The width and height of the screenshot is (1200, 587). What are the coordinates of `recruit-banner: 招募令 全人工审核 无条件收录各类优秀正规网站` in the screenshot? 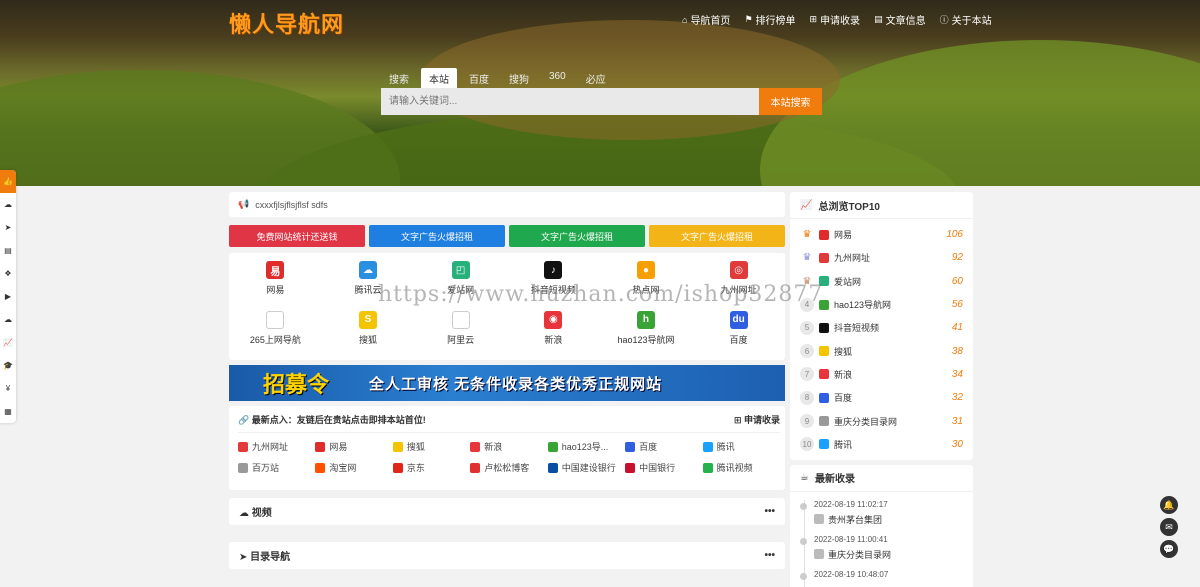 It's located at (507, 383).